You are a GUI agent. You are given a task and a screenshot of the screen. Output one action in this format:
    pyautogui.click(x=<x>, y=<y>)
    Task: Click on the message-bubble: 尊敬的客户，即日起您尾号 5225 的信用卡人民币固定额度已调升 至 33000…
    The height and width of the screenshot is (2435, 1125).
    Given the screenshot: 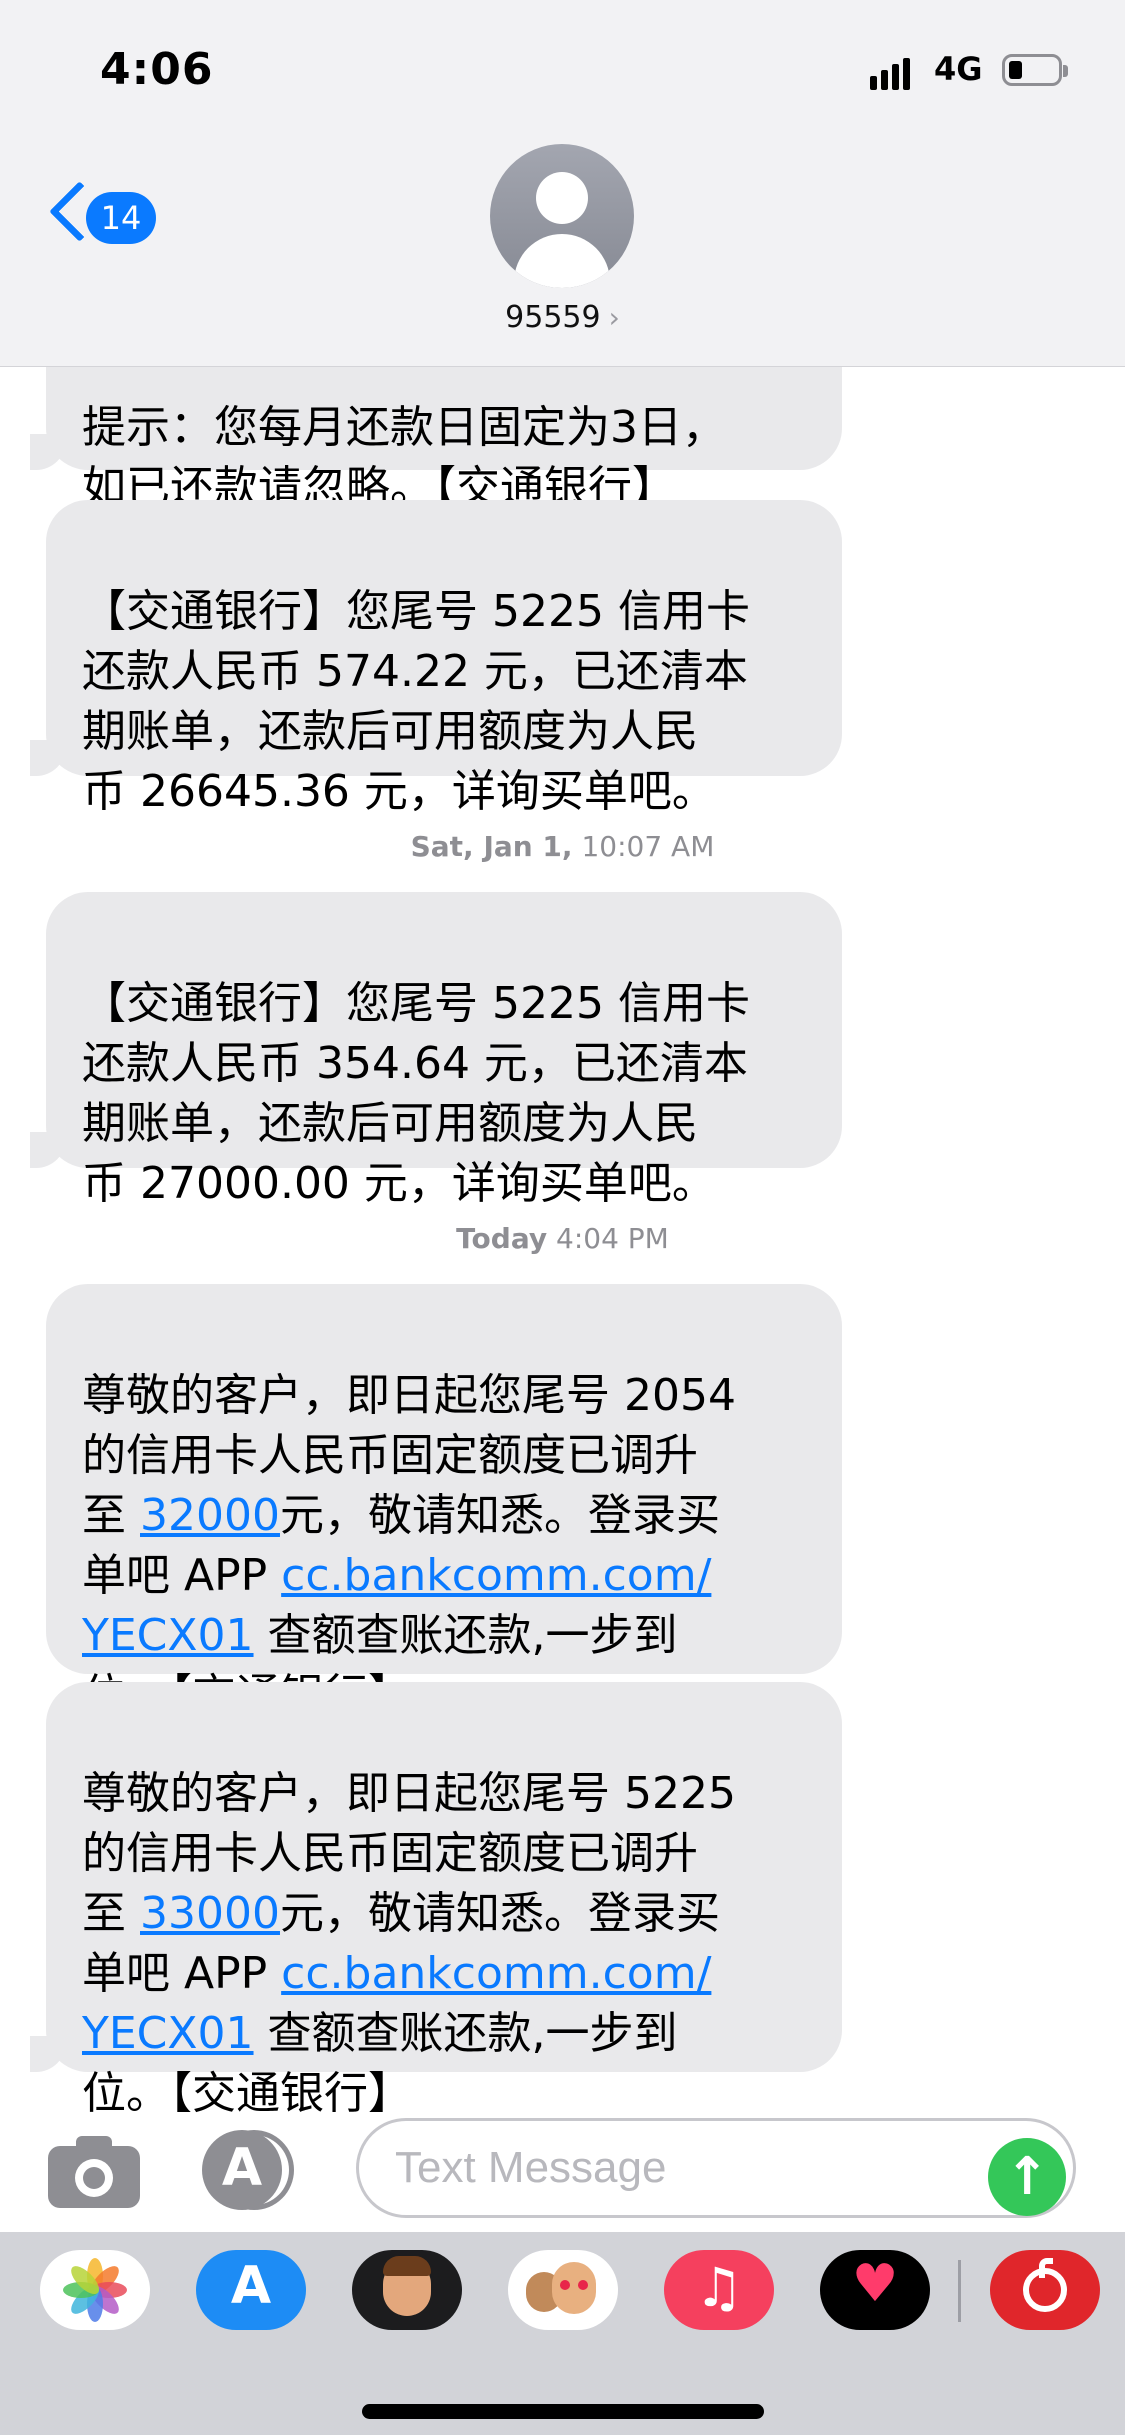 What is the action you would take?
    pyautogui.click(x=444, y=1900)
    